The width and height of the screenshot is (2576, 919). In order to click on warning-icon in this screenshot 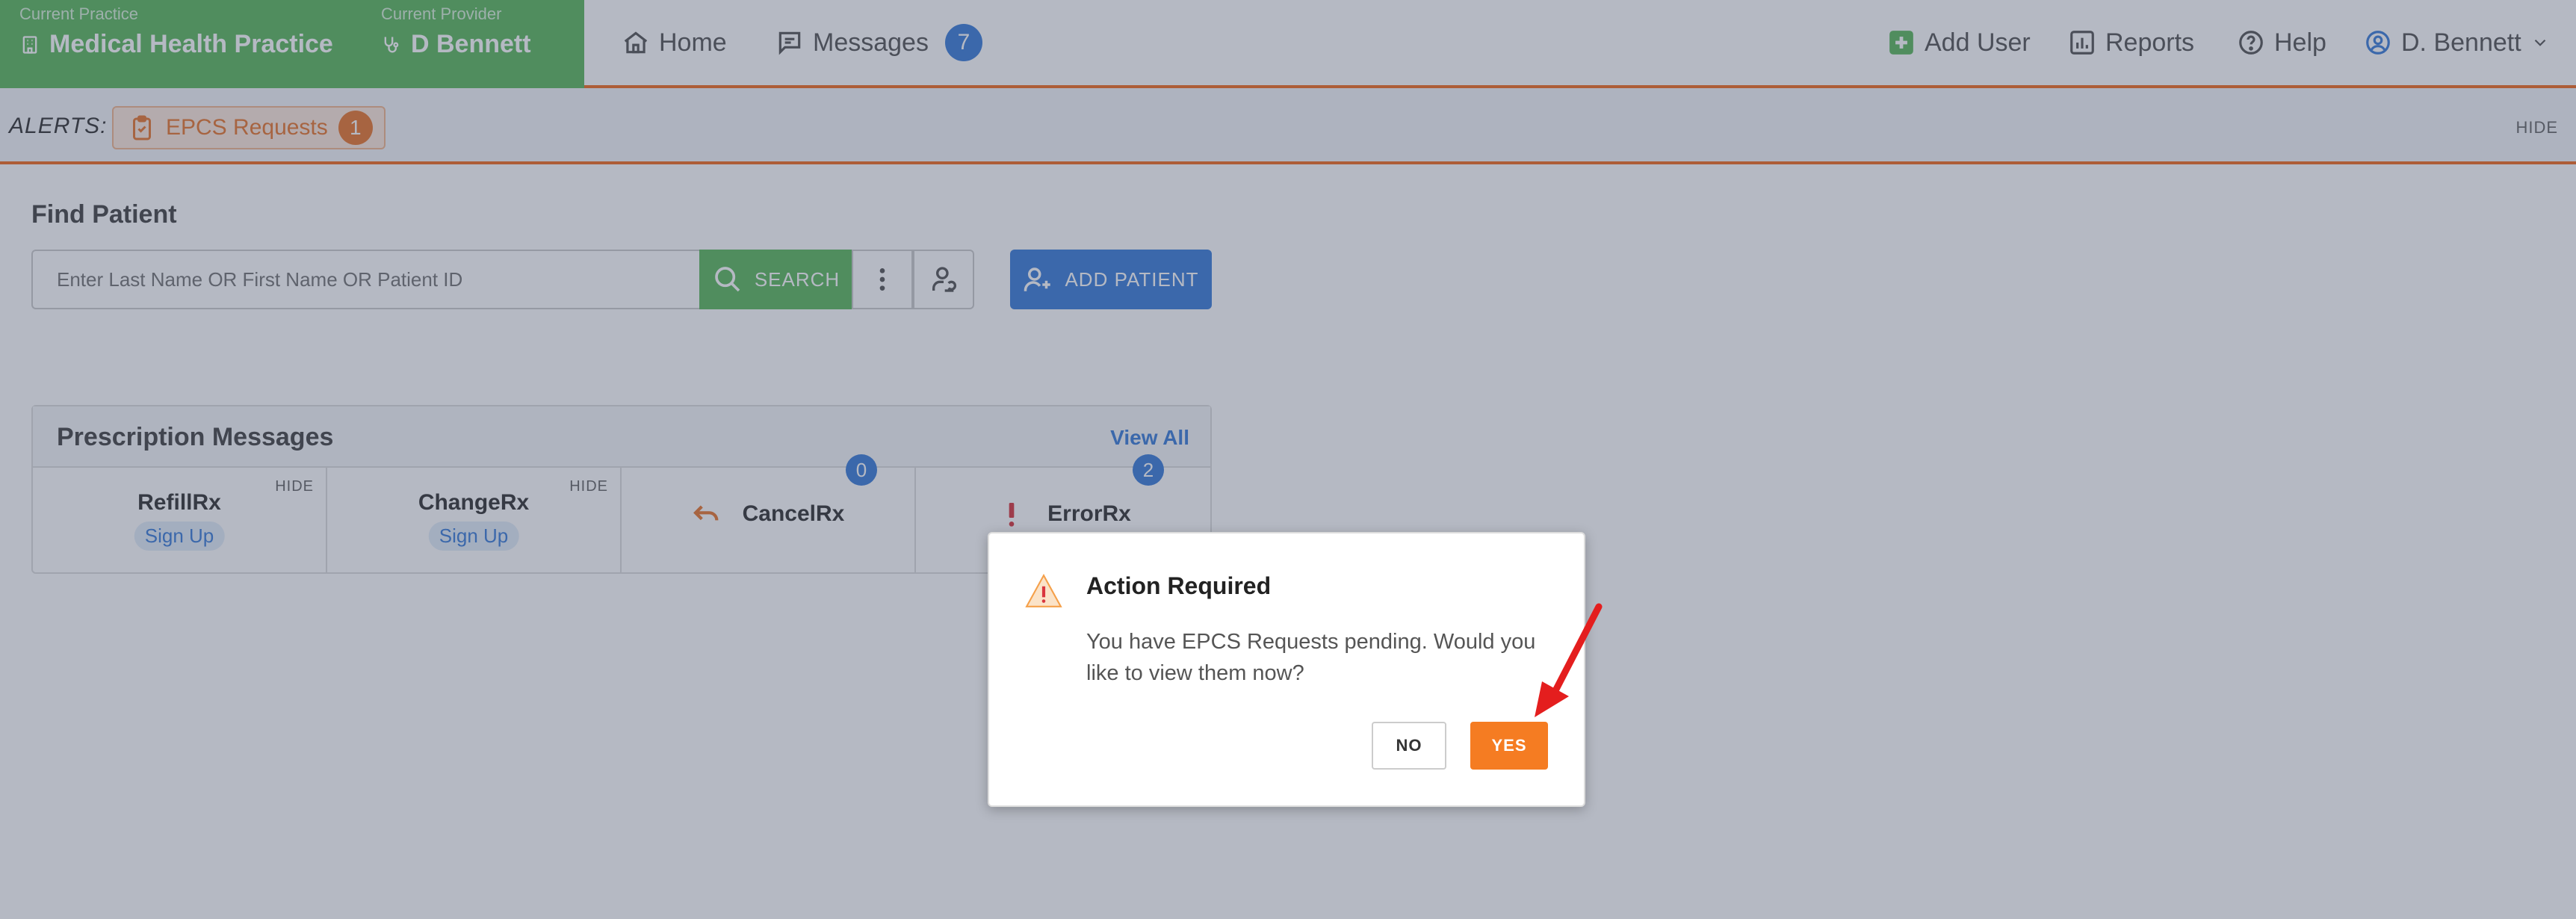, I will do `click(1043, 590)`.